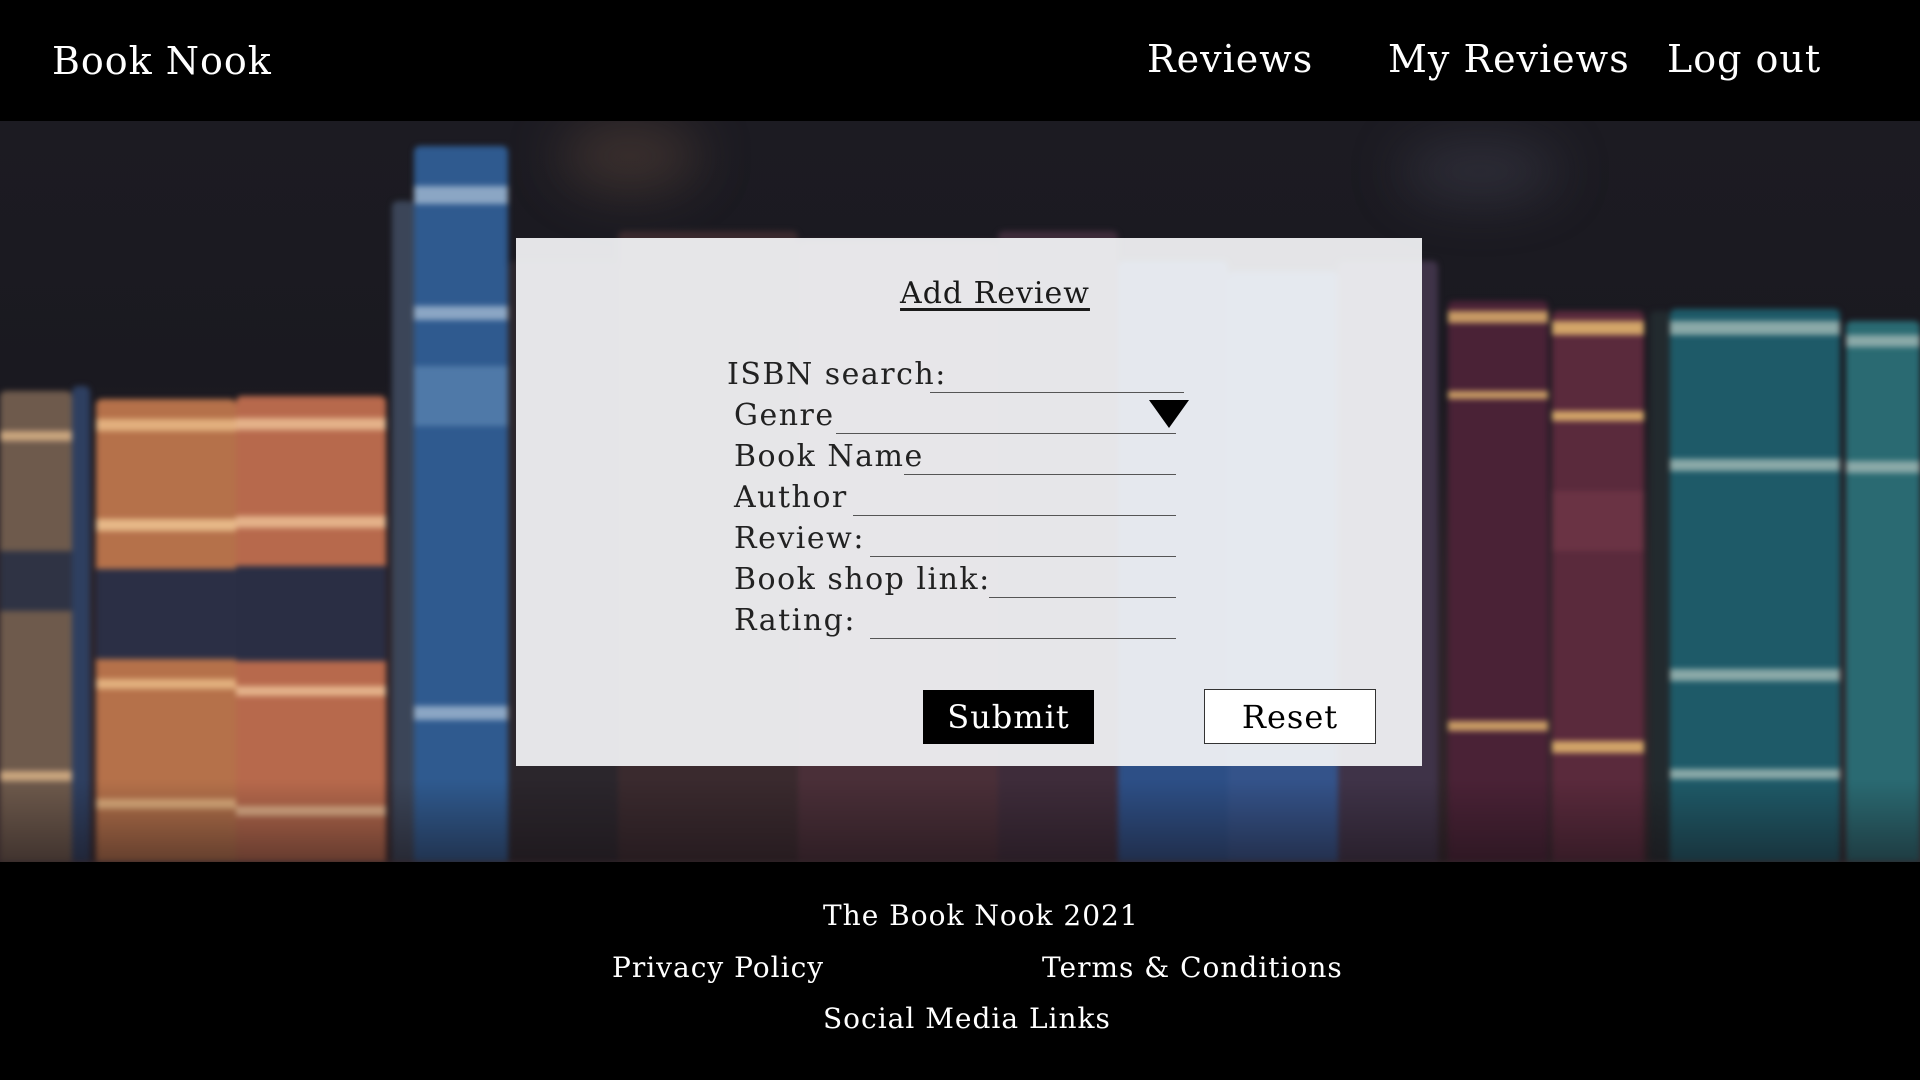 The height and width of the screenshot is (1080, 1920). I want to click on shop-link-input, so click(1082, 597).